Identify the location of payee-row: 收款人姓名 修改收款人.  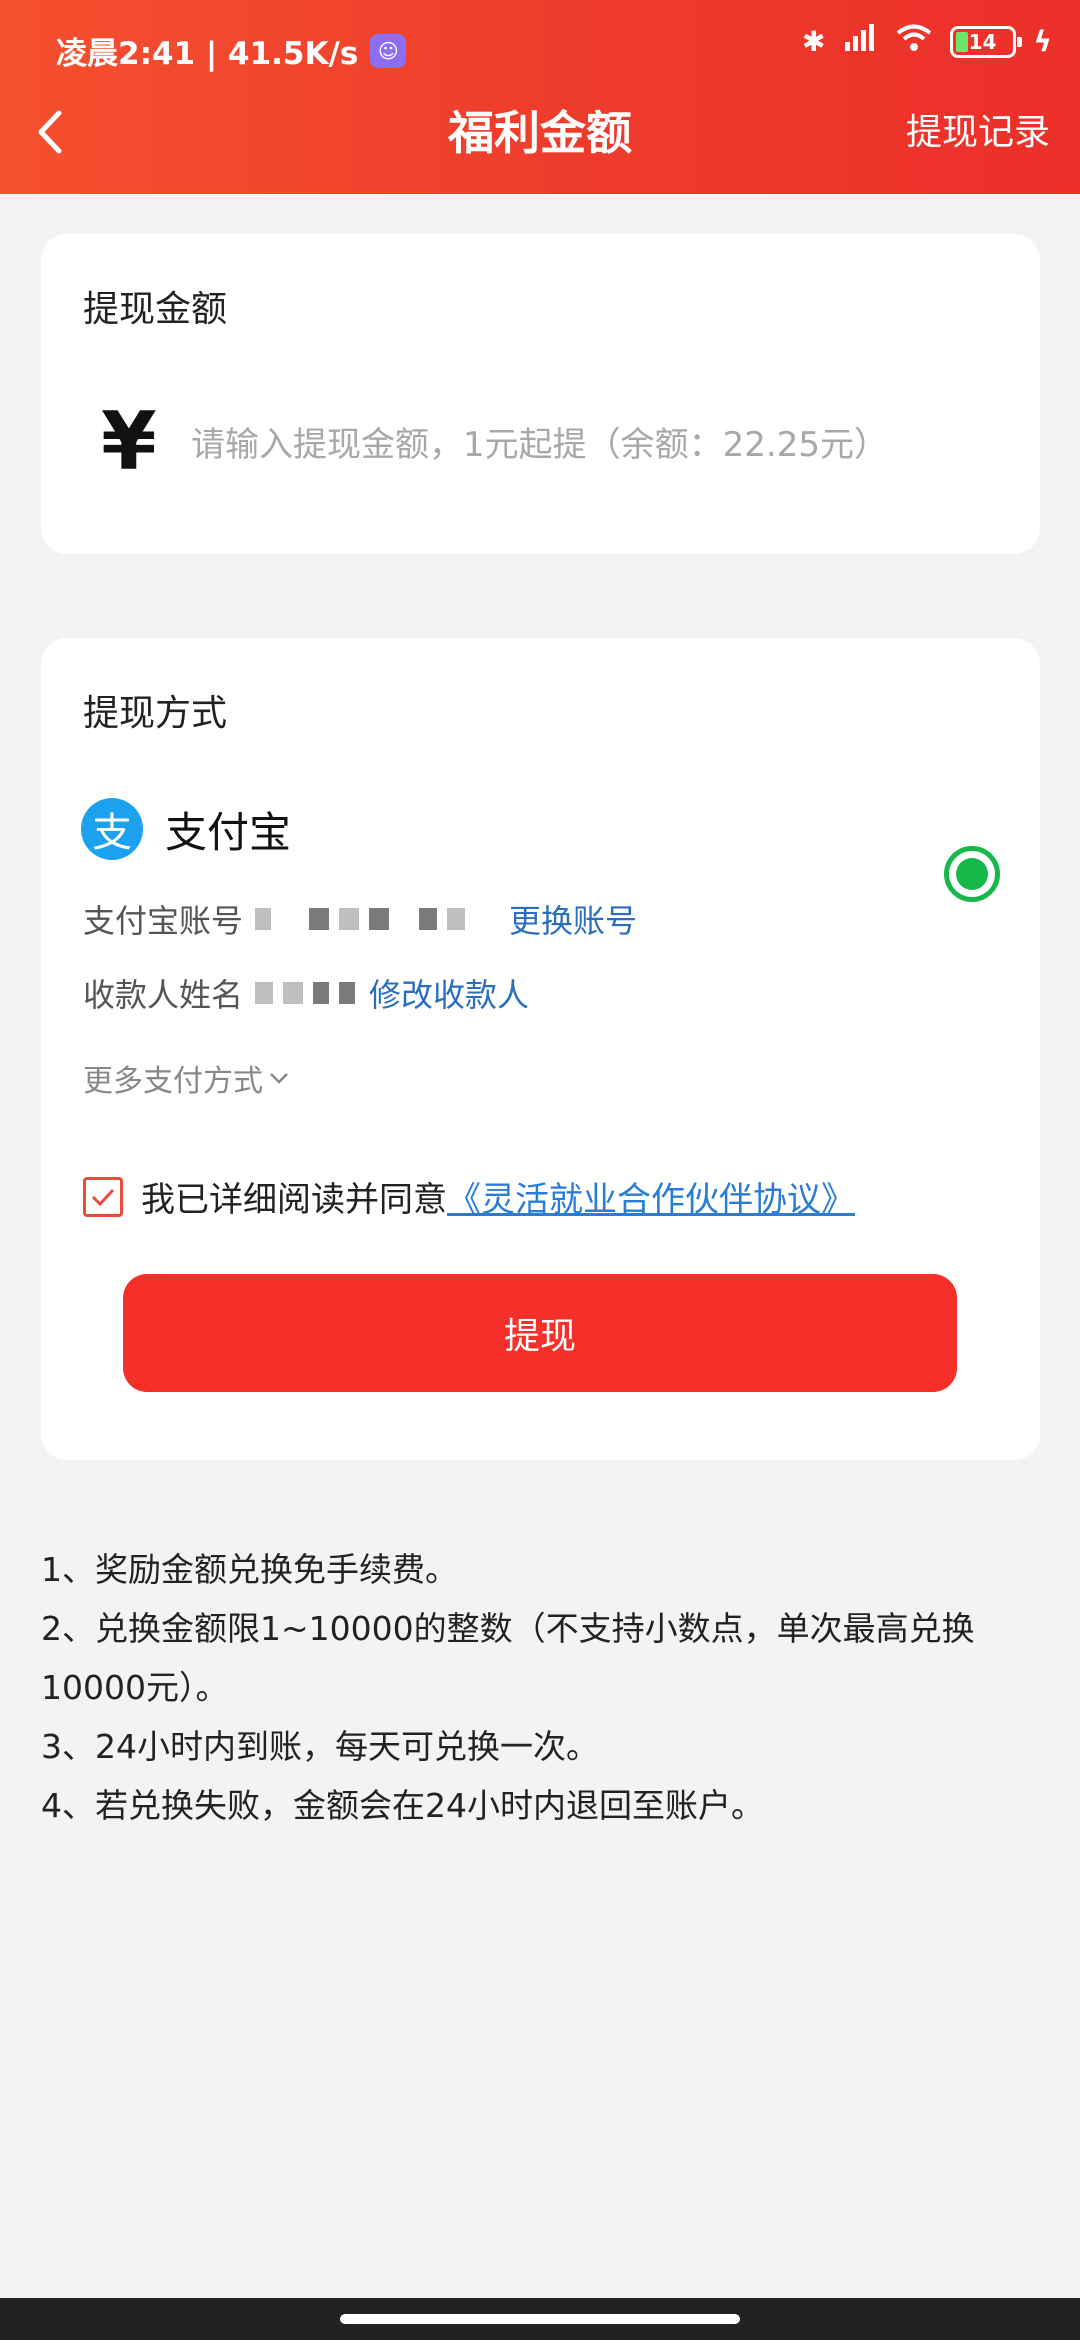
(306, 993).